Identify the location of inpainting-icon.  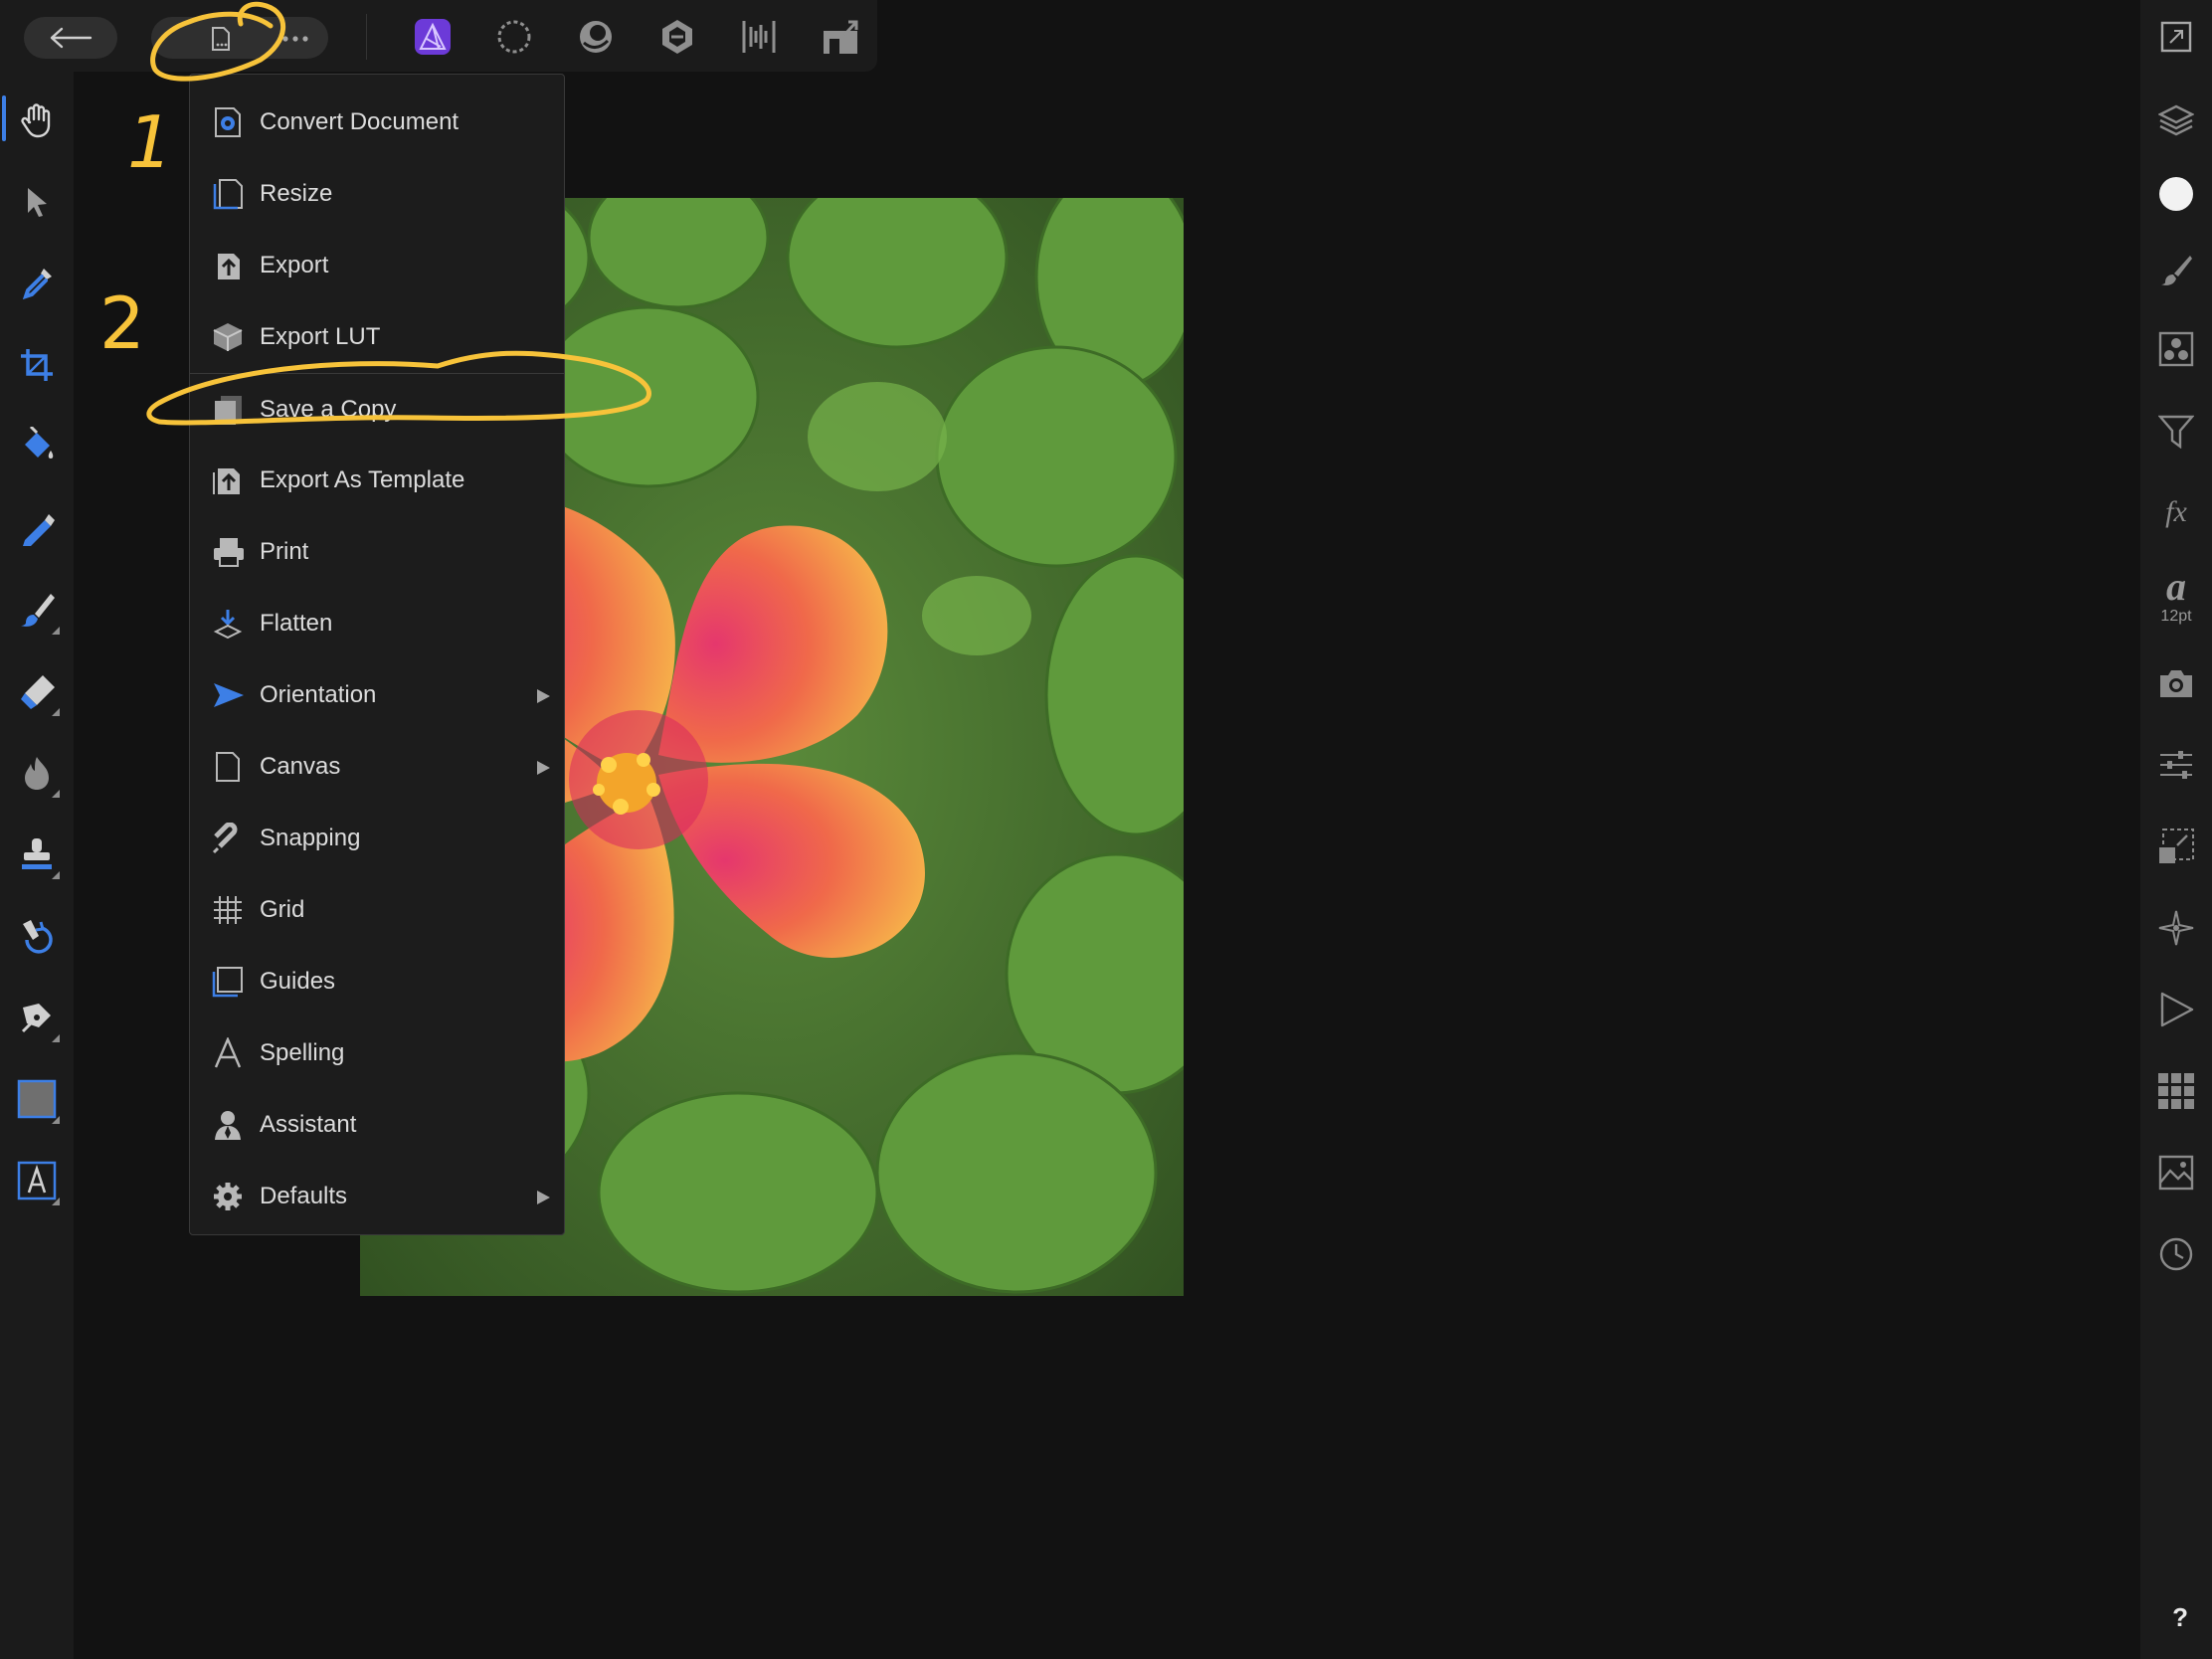
(38, 937).